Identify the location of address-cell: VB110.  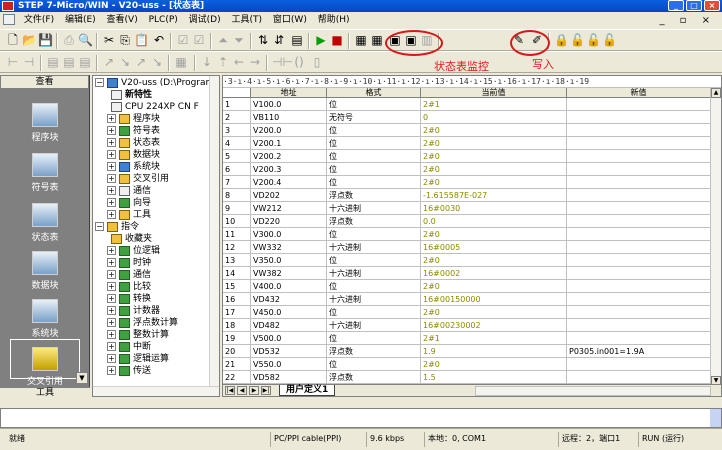
(289, 117).